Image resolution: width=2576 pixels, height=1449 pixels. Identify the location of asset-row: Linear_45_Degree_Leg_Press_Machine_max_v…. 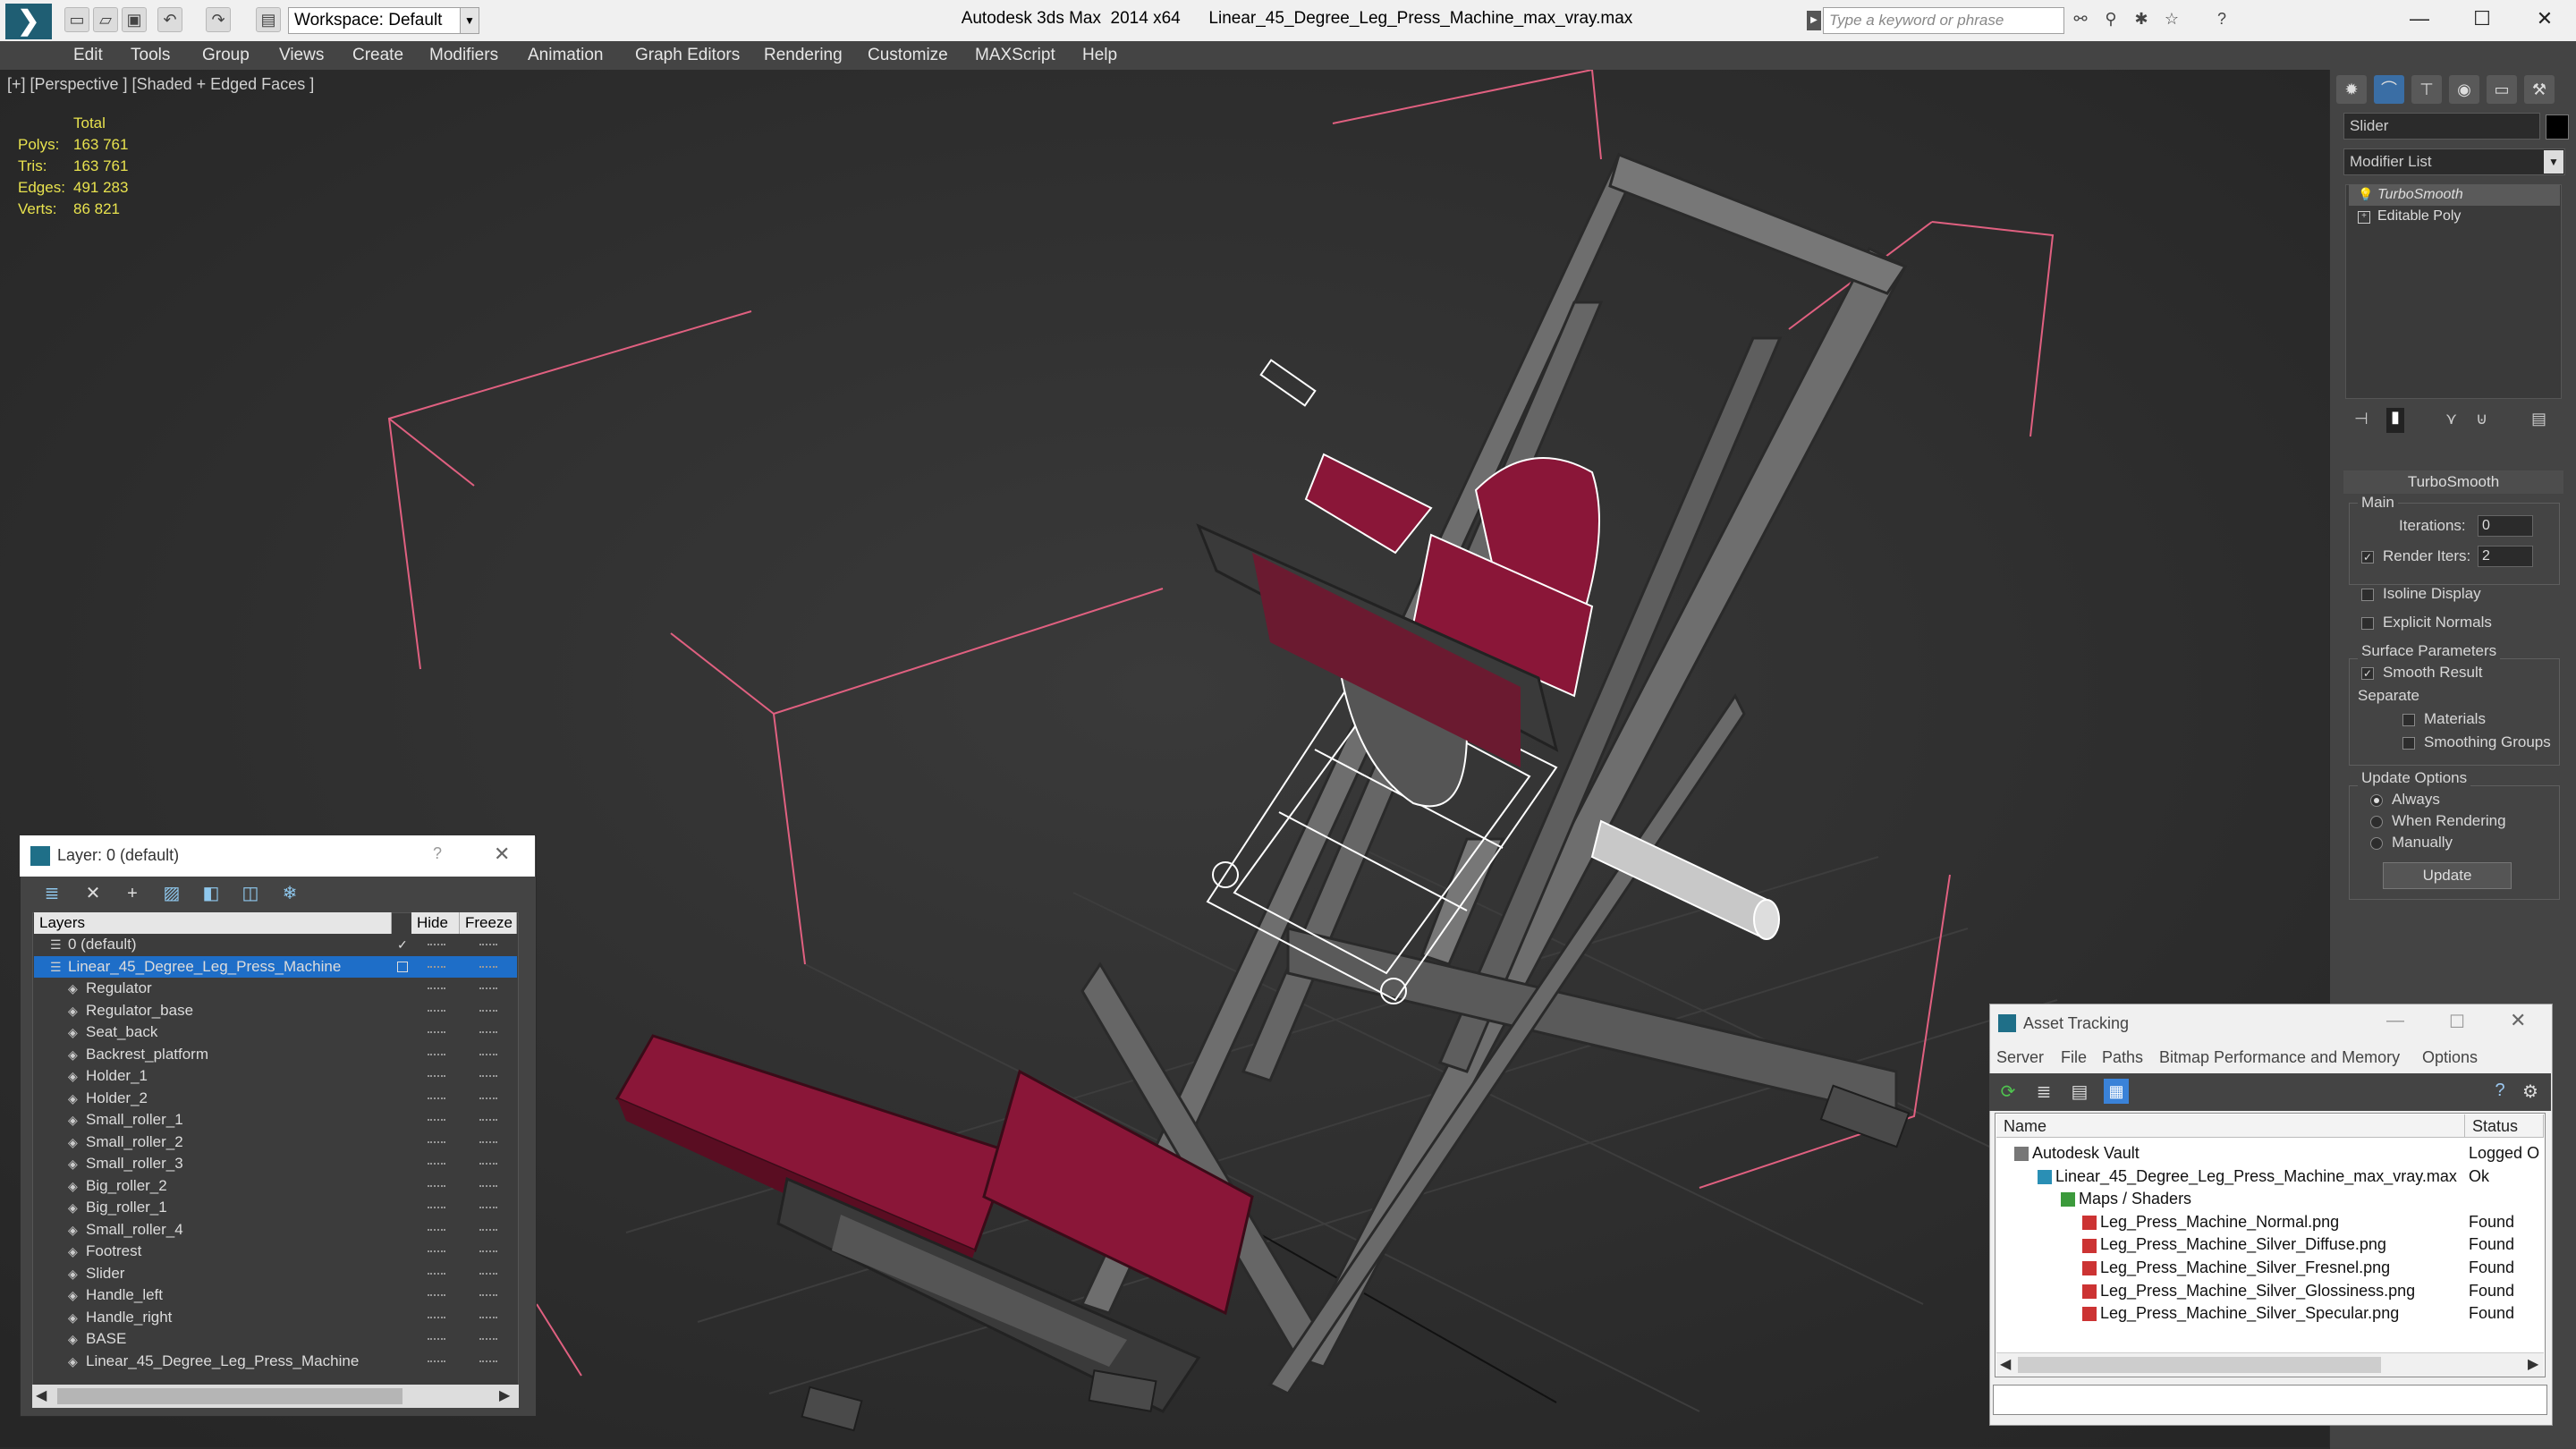
(2270, 1176).